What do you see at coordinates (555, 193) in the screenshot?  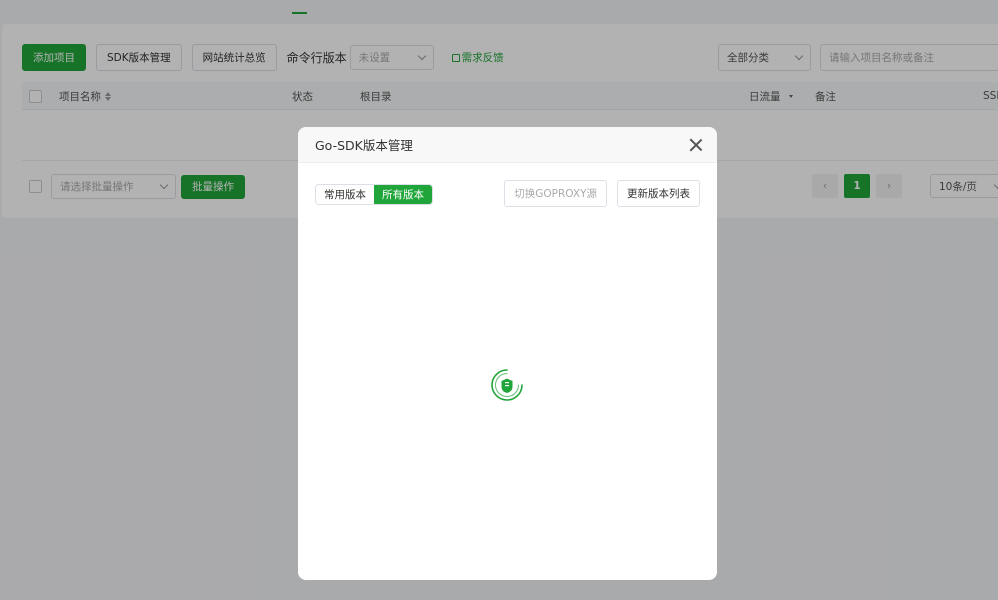 I see `switch-goproxy-button: 切换GOPROXY源` at bounding box center [555, 193].